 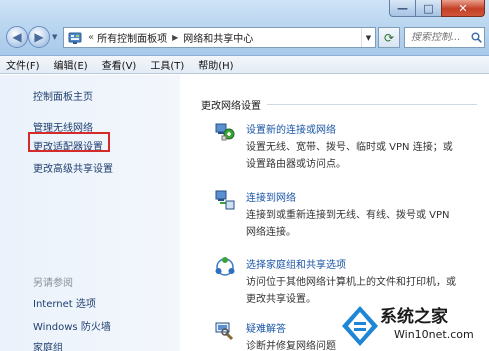 I want to click on troubleshoot-icon, so click(x=225, y=331).